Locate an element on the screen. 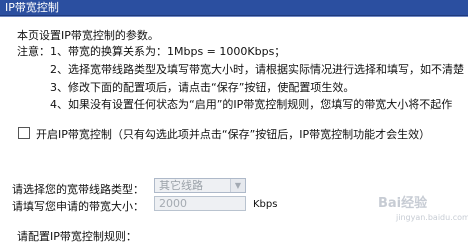 The image size is (468, 244). line-type-value: 其它线路 is located at coordinates (181, 185).